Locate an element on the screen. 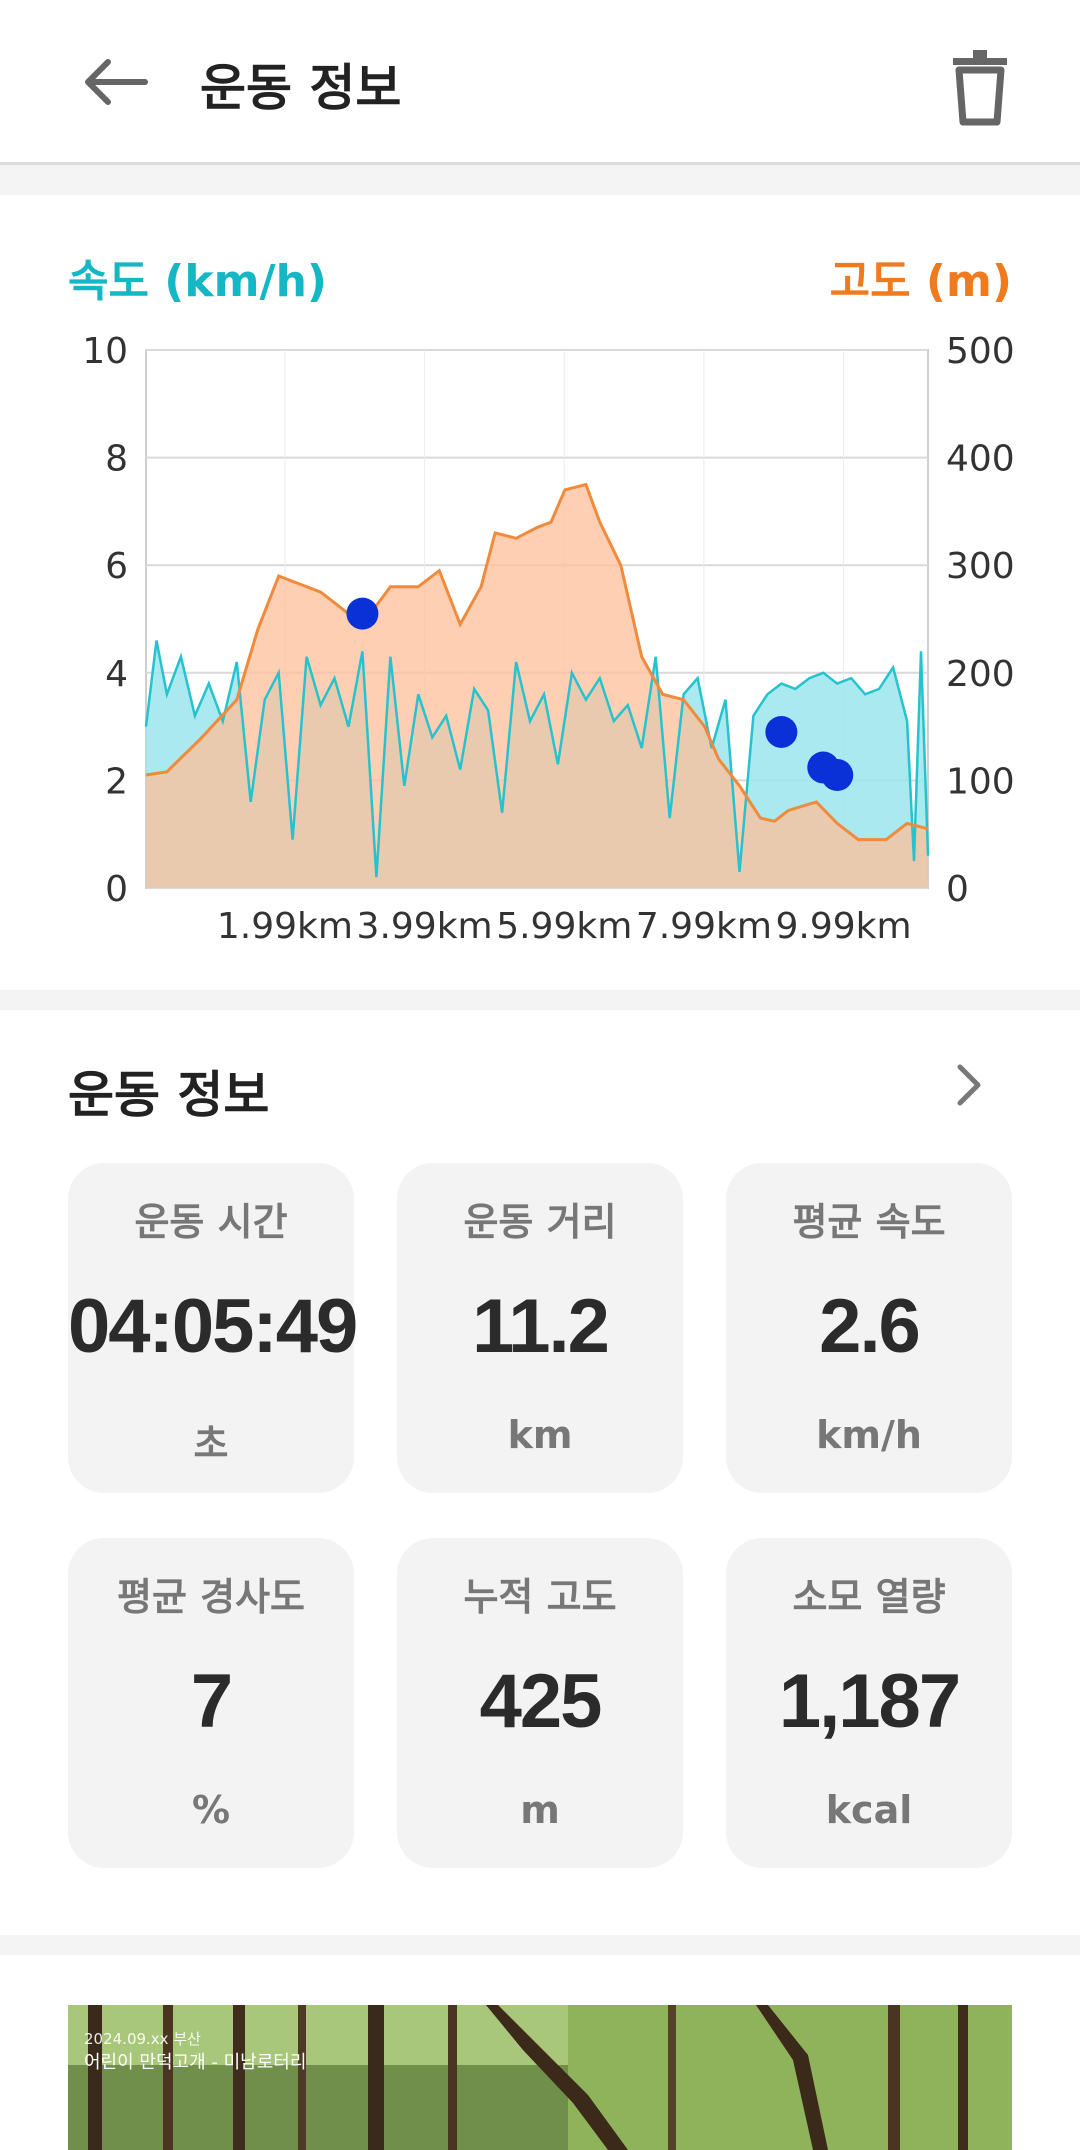  stat-value: 1,187 is located at coordinates (869, 1701).